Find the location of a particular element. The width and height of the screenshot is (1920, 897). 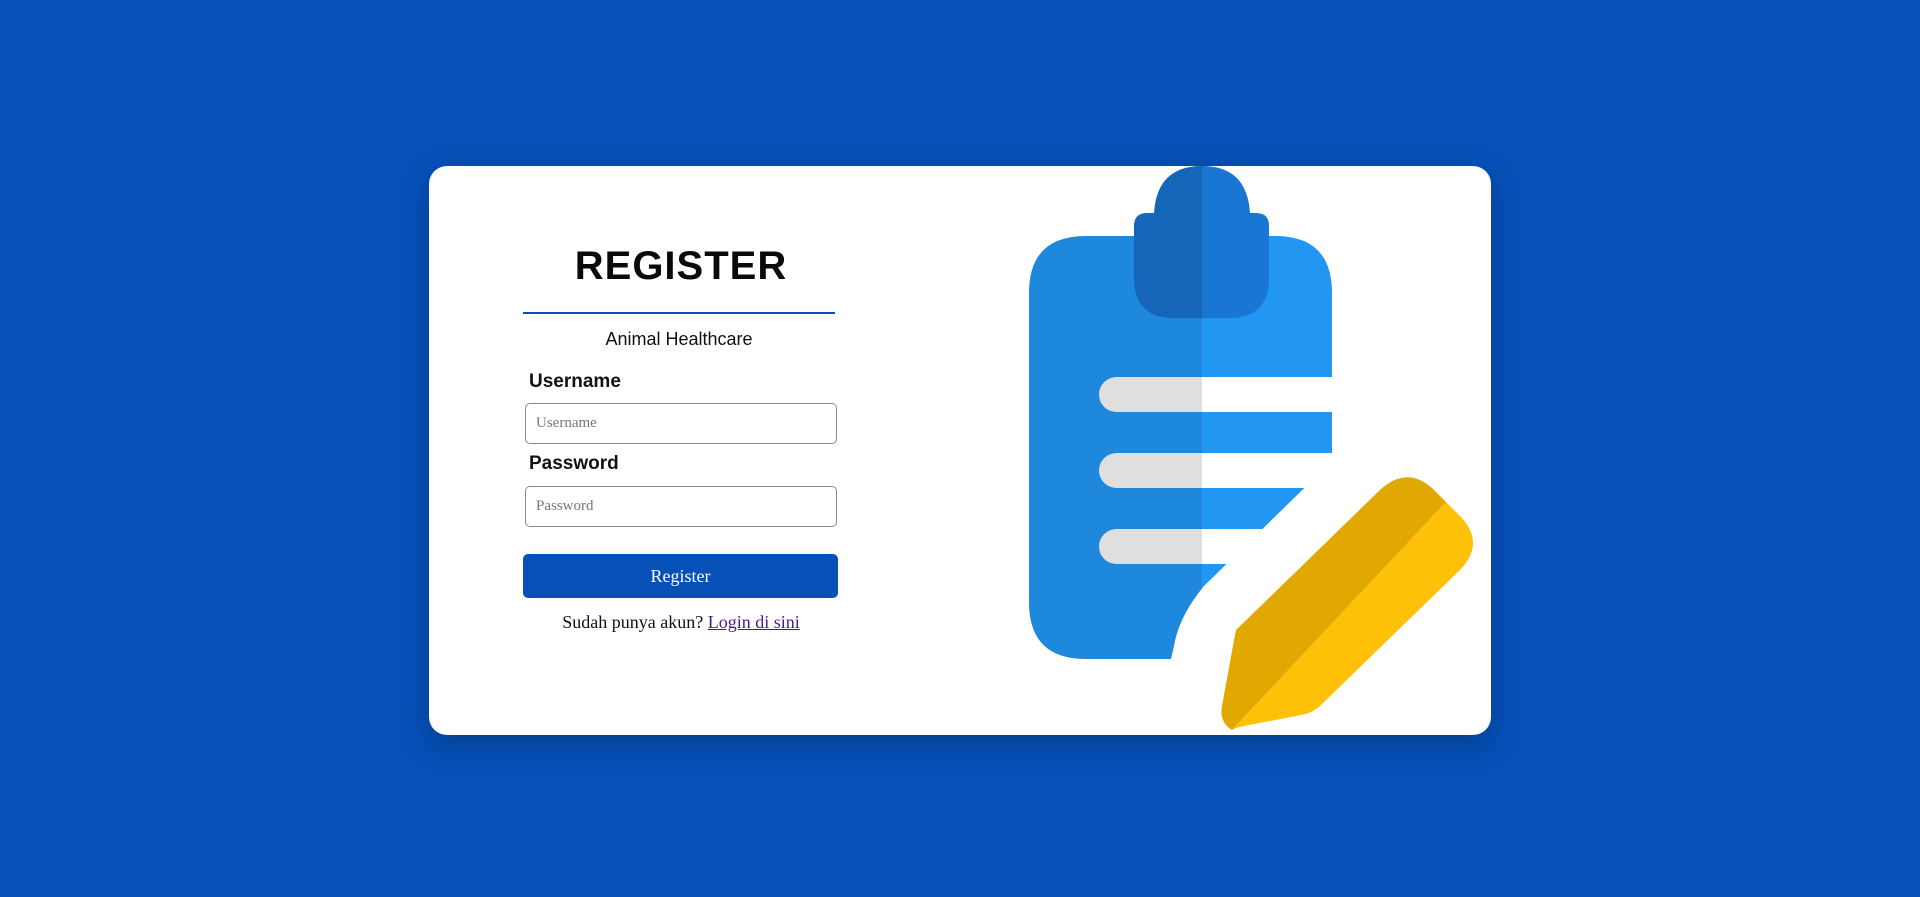

page-title: REGISTER is located at coordinates (681, 266).